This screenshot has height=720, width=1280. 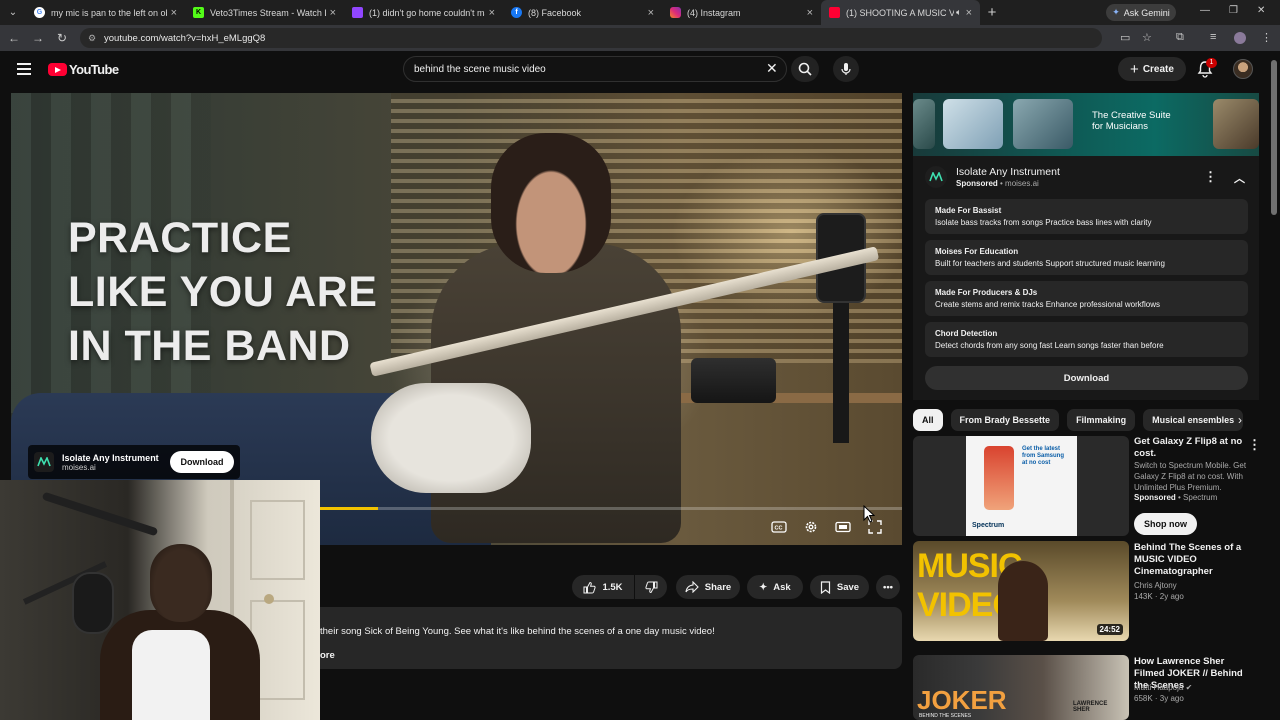 What do you see at coordinates (805, 69) in the screenshot?
I see `search-button` at bounding box center [805, 69].